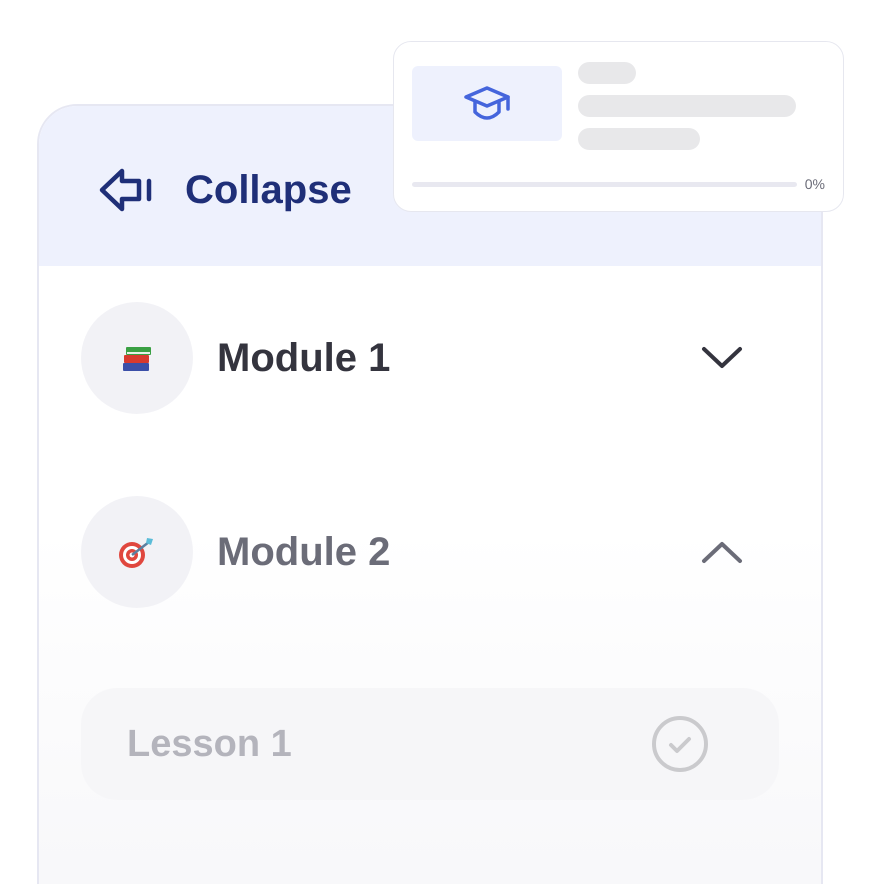  I want to click on module-row: Module 2, so click(430, 552).